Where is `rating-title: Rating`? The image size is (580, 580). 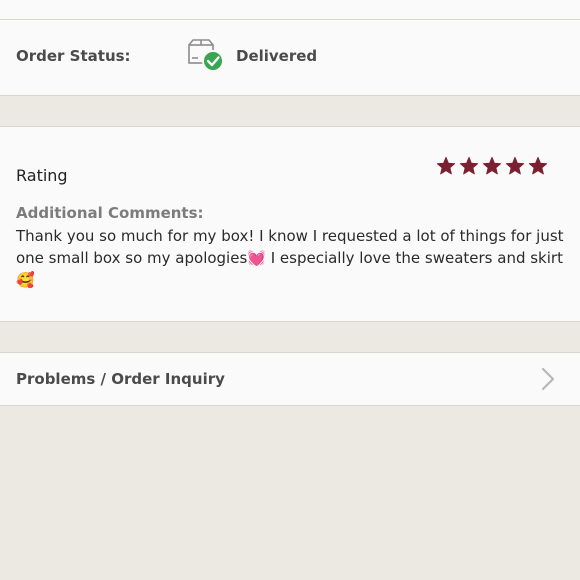
rating-title: Rating is located at coordinates (42, 175).